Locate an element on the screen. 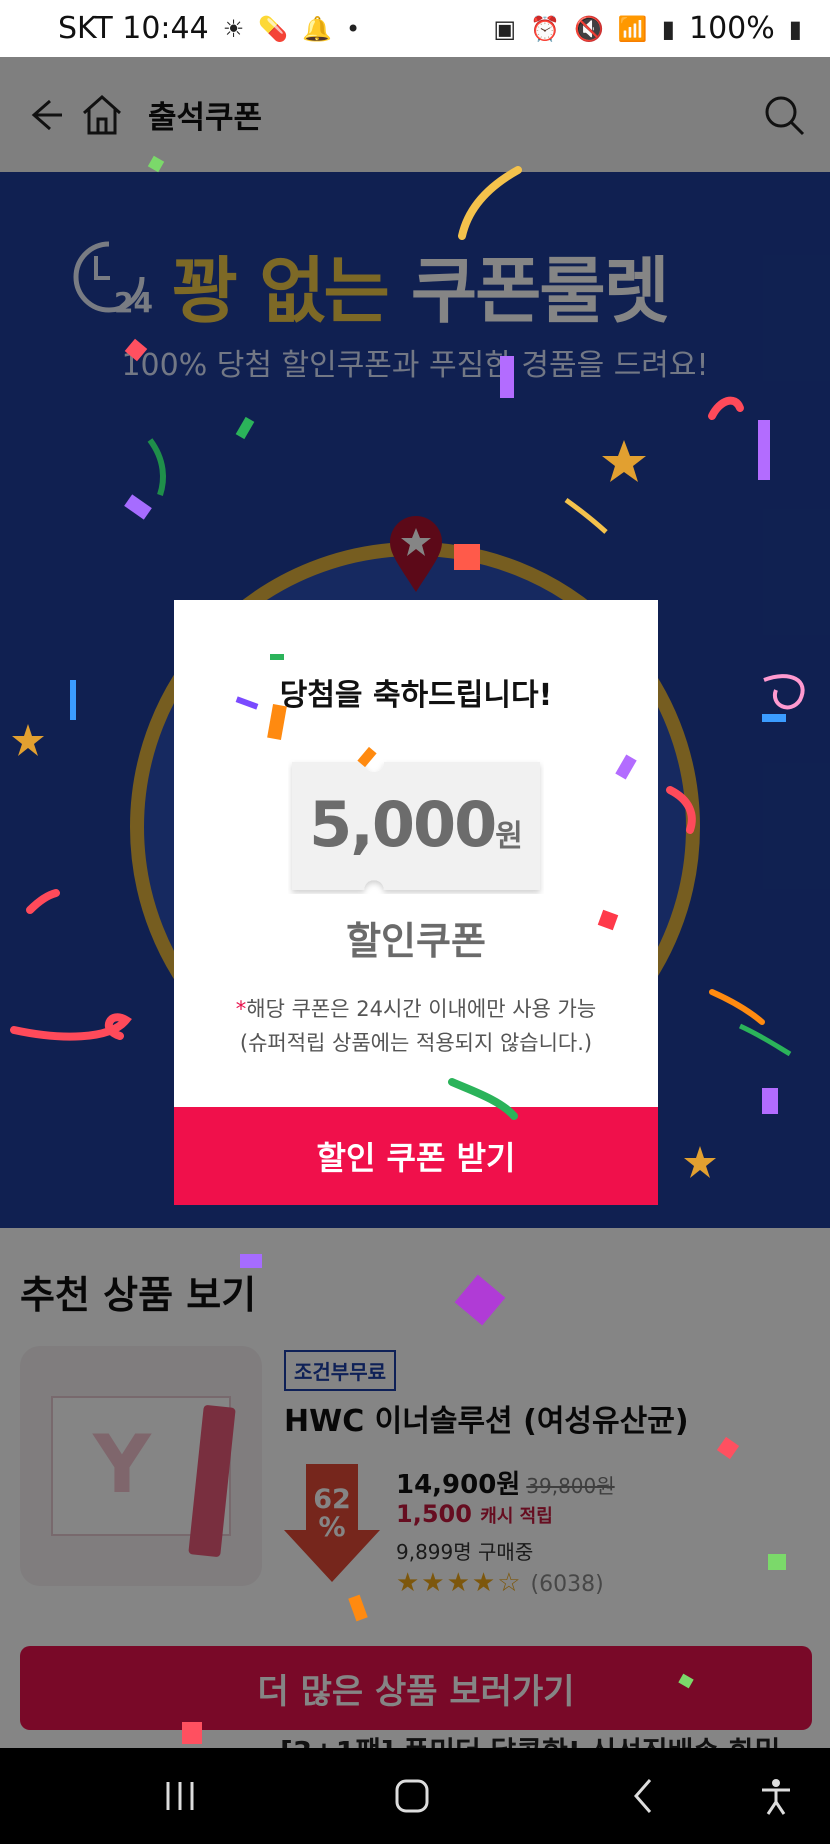  claim-coupon-button: 할인 쿠폰 받기 is located at coordinates (416, 1156).